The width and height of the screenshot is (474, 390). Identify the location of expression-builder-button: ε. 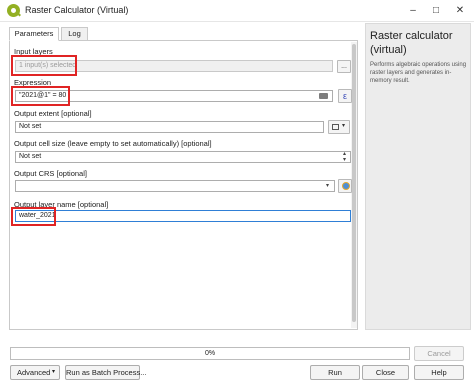
(345, 96).